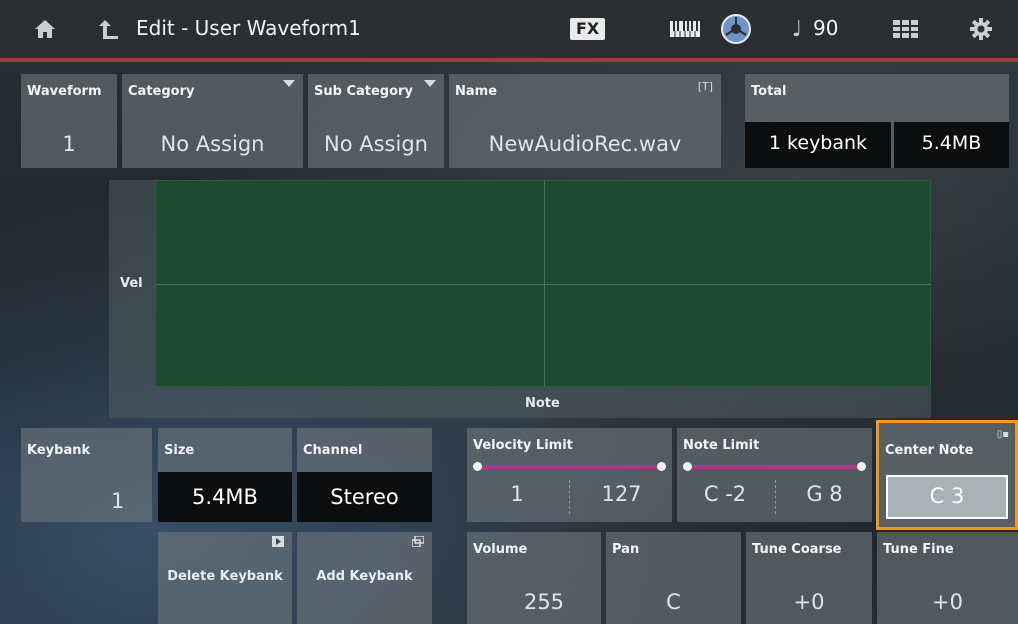  I want to click on velocity-limit-label: Velocity Limit, so click(523, 445).